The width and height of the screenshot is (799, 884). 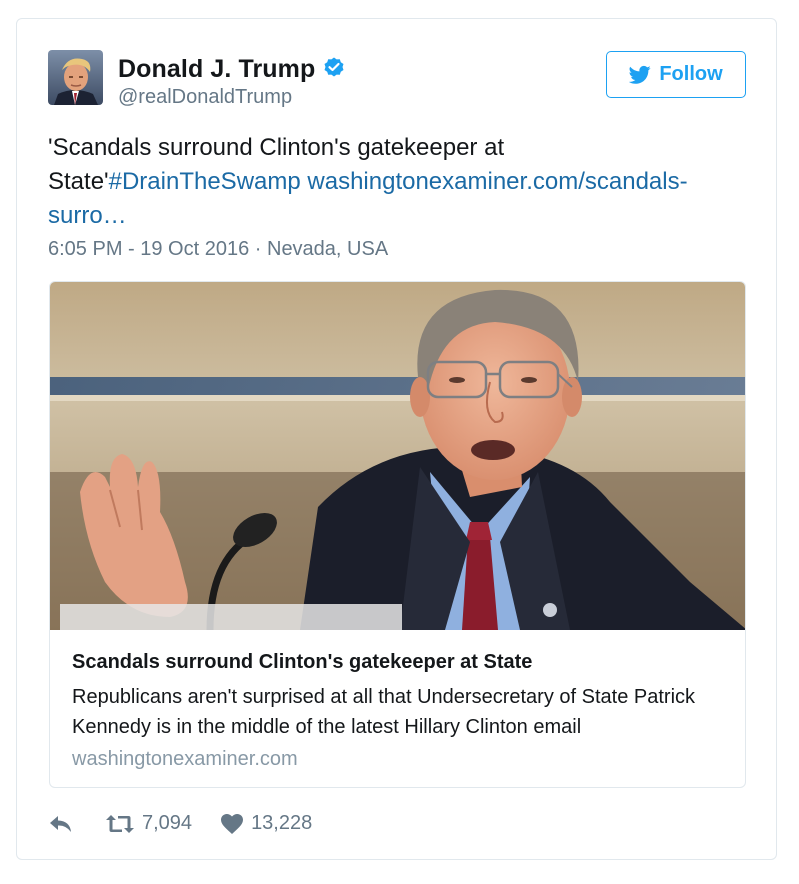 What do you see at coordinates (185, 759) in the screenshot?
I see `card-domain: washingtonexaminer.com` at bounding box center [185, 759].